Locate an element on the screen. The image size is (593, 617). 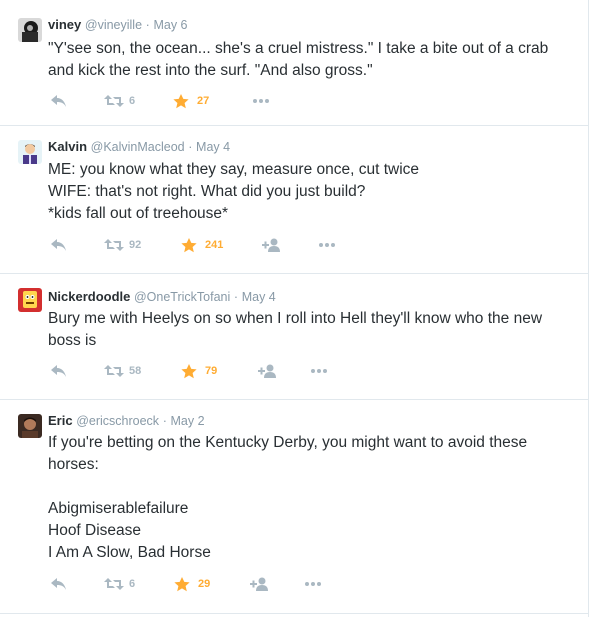
tweet-header: viney @vineyille · May 6 is located at coordinates (118, 25).